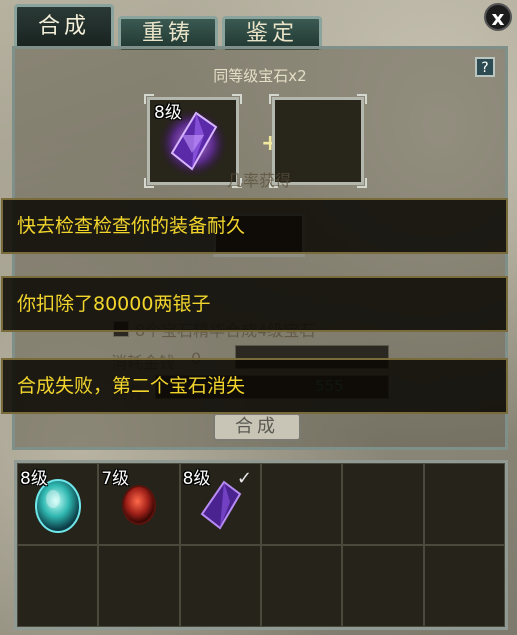  I want to click on result-chance-label: 几率获得, so click(259, 180).